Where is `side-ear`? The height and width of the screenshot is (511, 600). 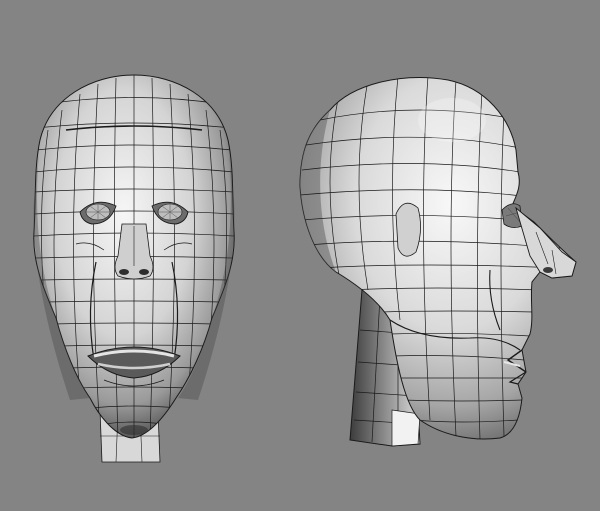 side-ear is located at coordinates (408, 229).